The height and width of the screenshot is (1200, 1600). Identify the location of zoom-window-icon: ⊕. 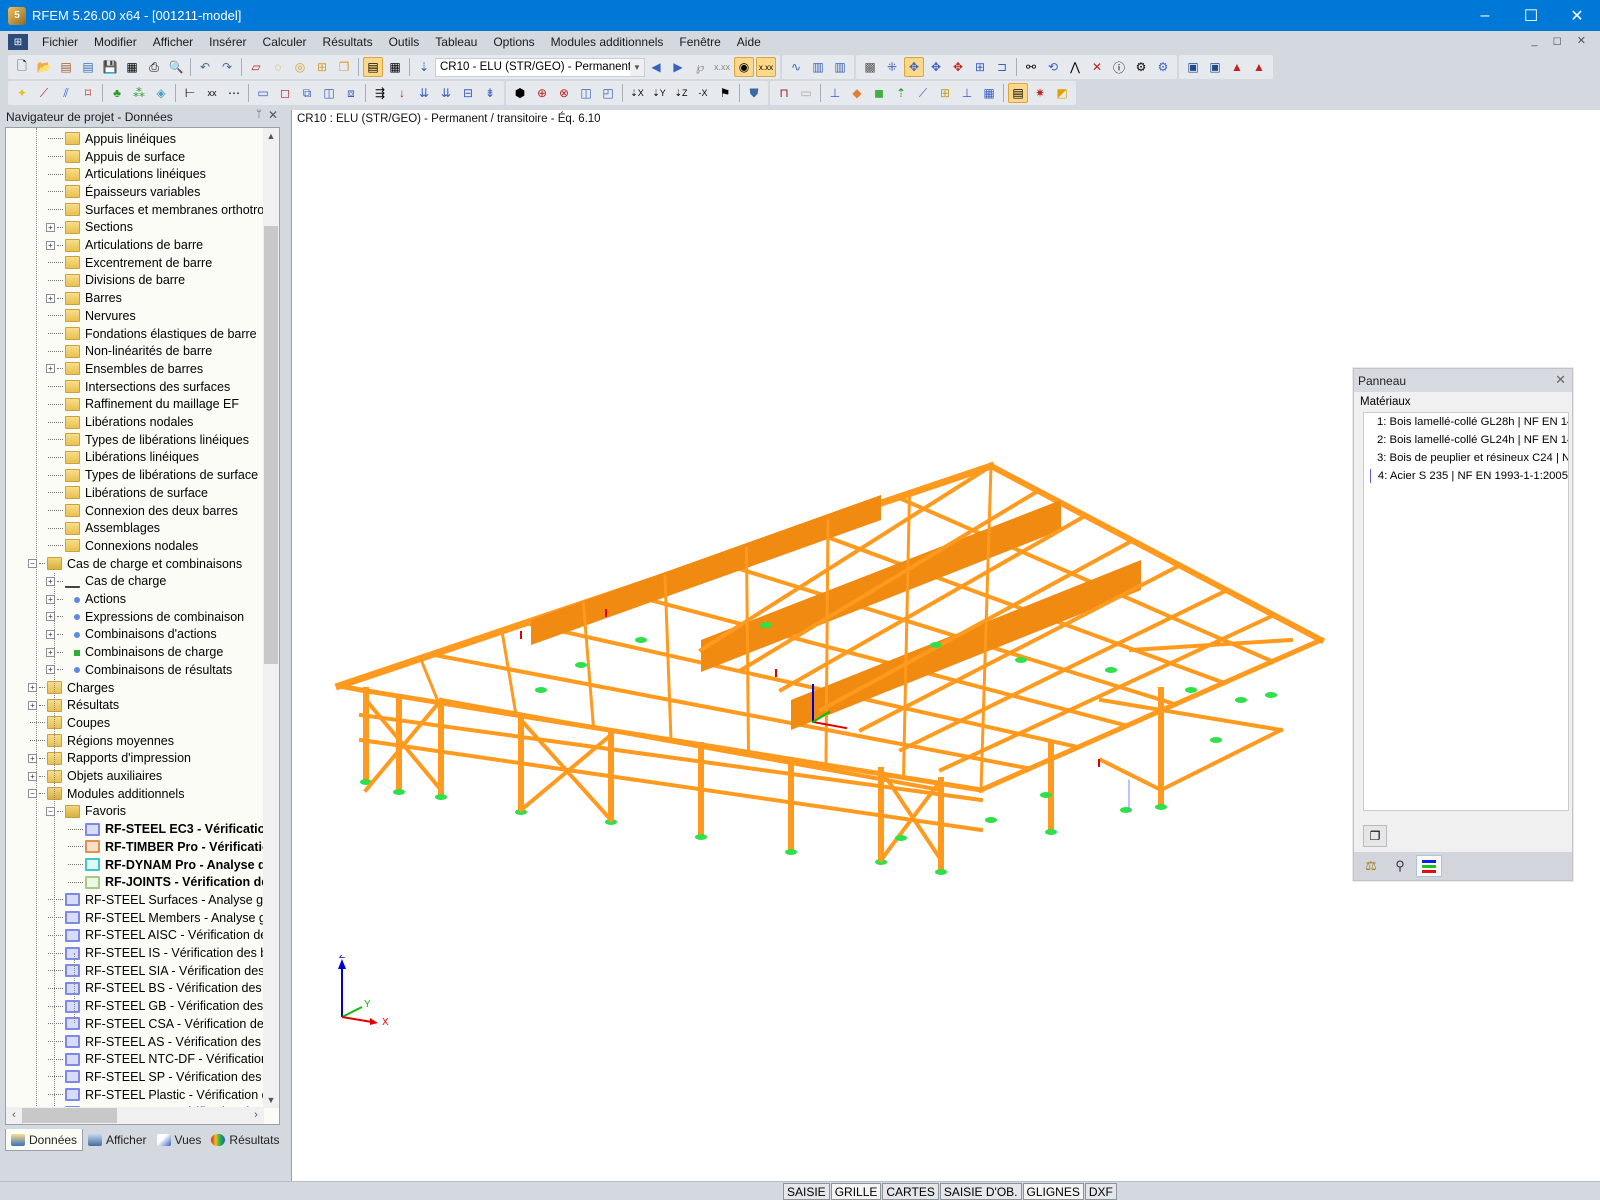
(542, 93).